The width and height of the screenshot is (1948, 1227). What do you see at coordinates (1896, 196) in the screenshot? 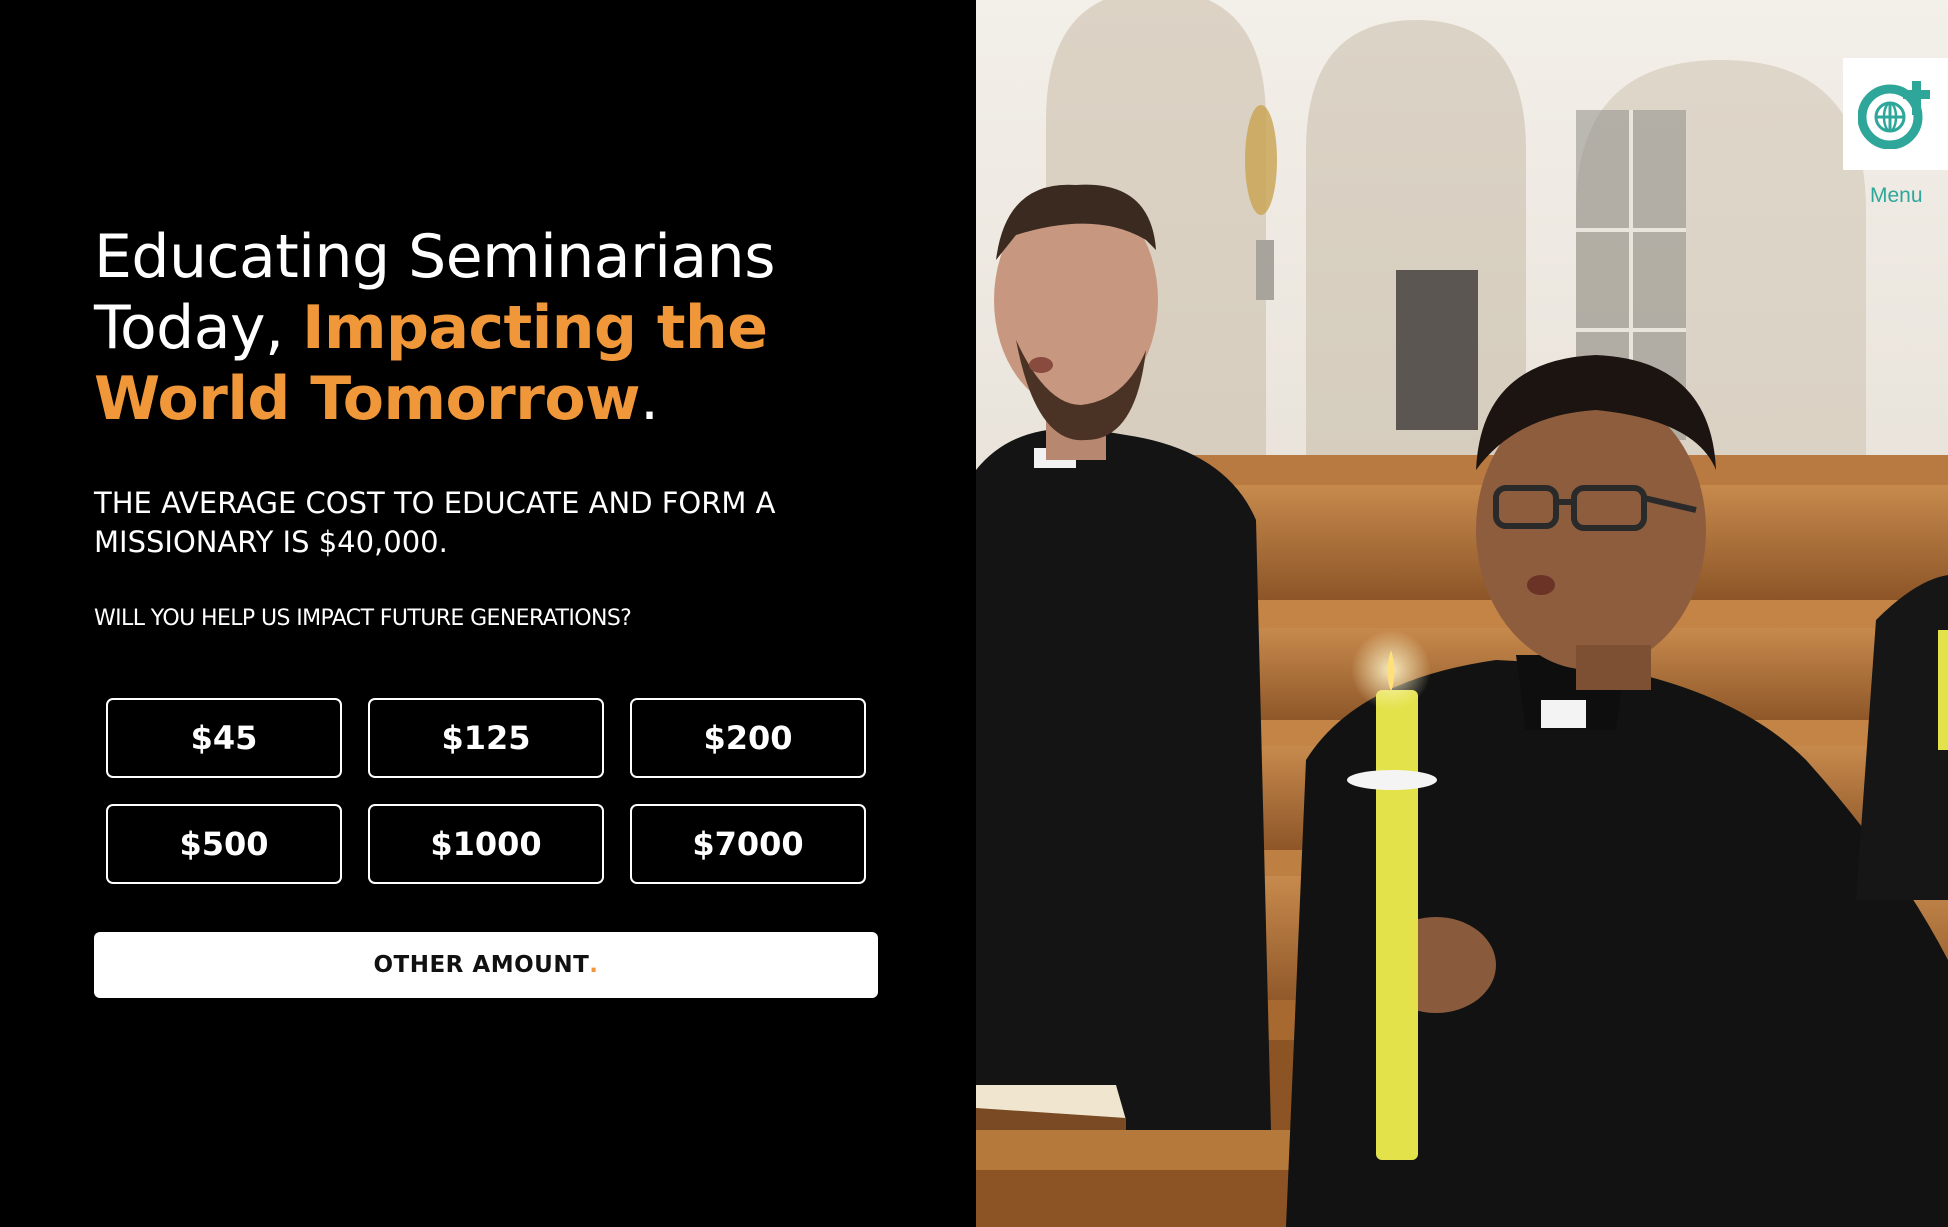
I see `menu-link: Menu` at bounding box center [1896, 196].